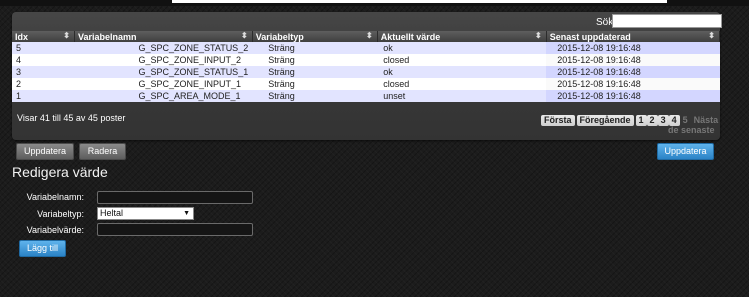  What do you see at coordinates (175, 229) in the screenshot?
I see `variable-value-field` at bounding box center [175, 229].